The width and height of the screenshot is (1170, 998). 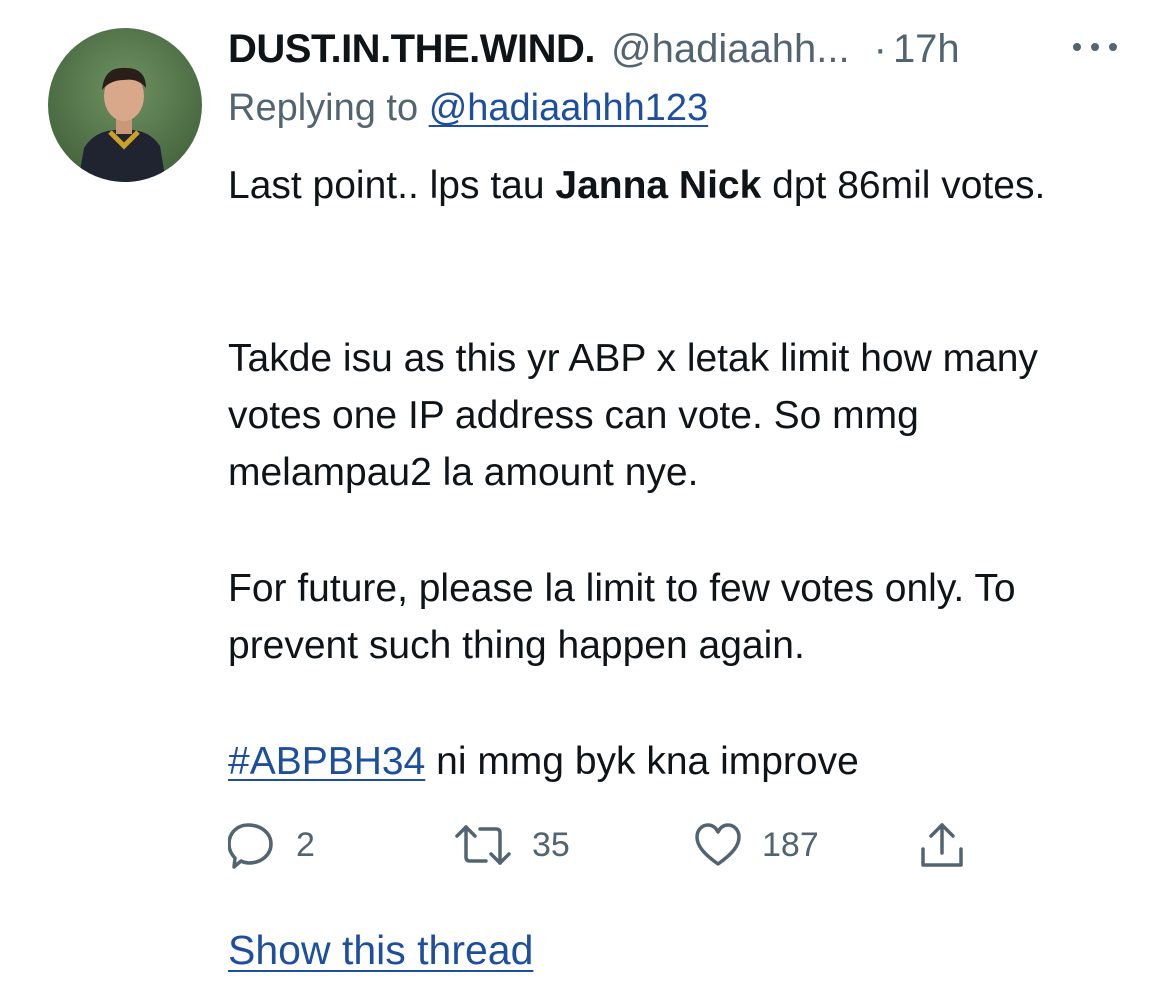 I want to click on tweet-actions: 2 35 187, so click(x=608, y=845).